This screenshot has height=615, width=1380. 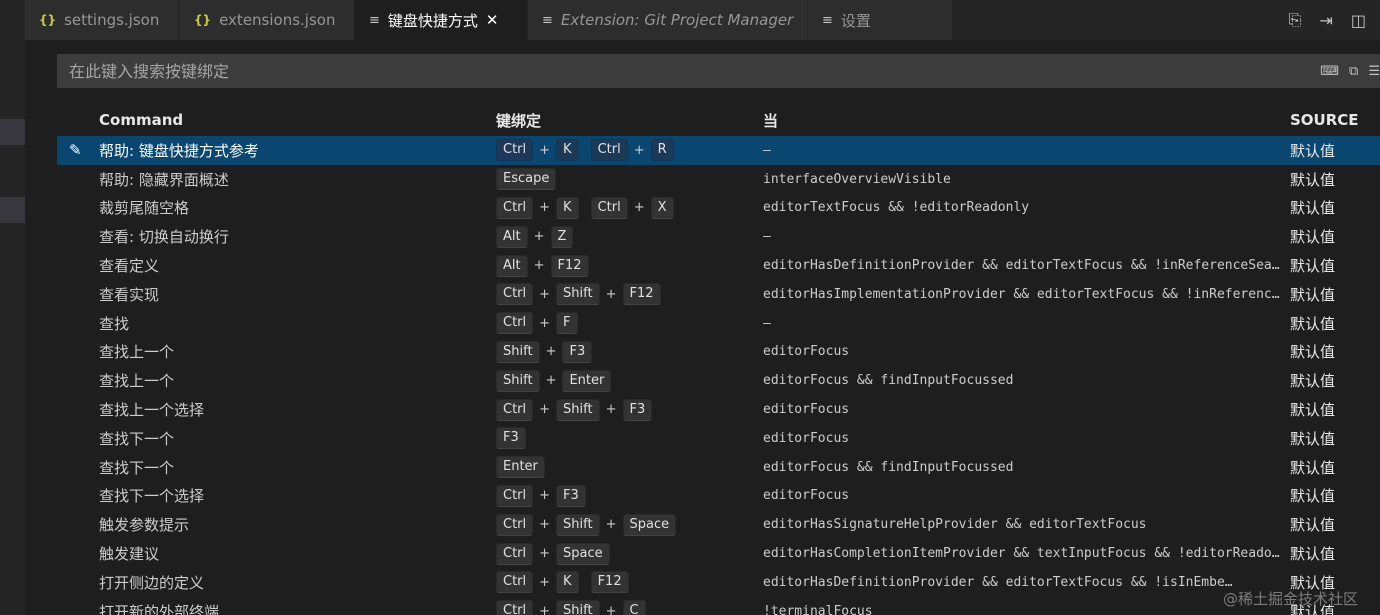 What do you see at coordinates (1329, 71) in the screenshot?
I see `record-keys-icon: ⌨` at bounding box center [1329, 71].